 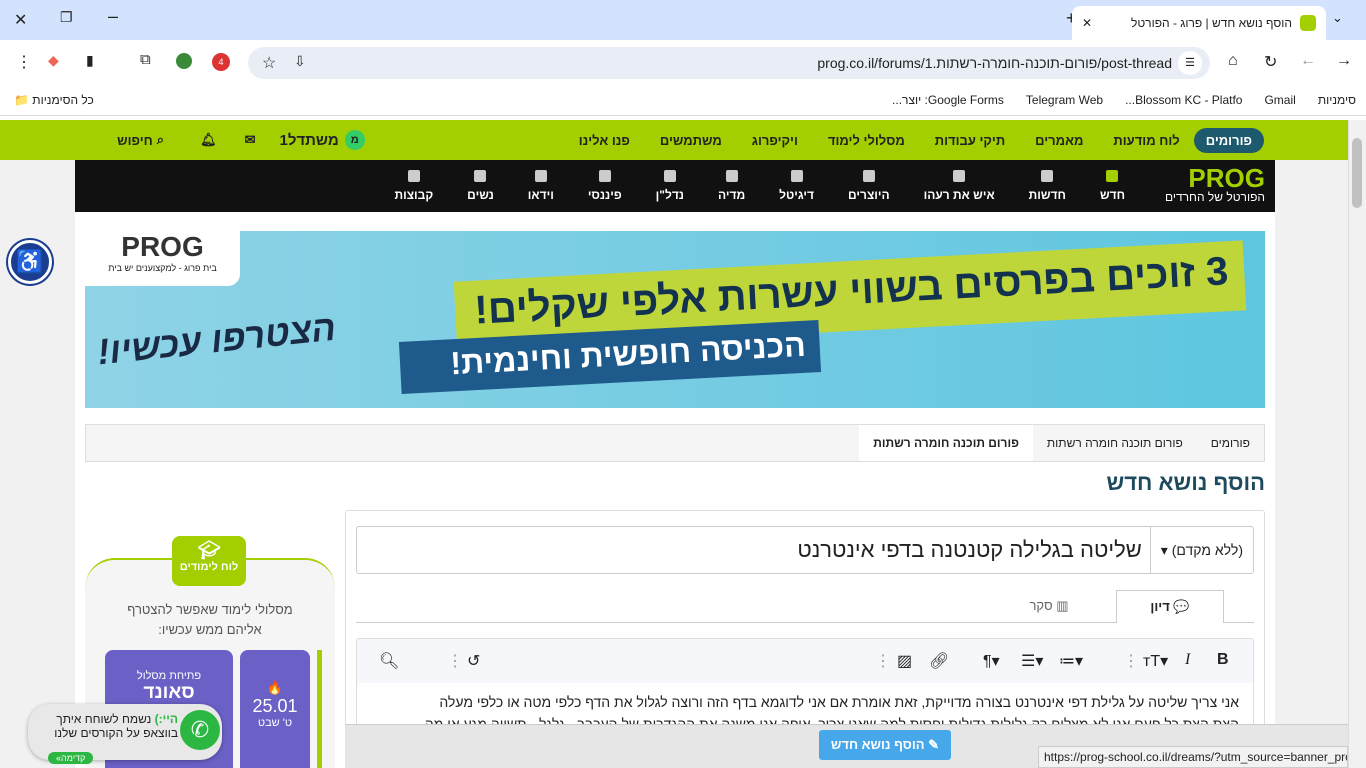 I want to click on tab-label: סקר, so click(x=1041, y=605).